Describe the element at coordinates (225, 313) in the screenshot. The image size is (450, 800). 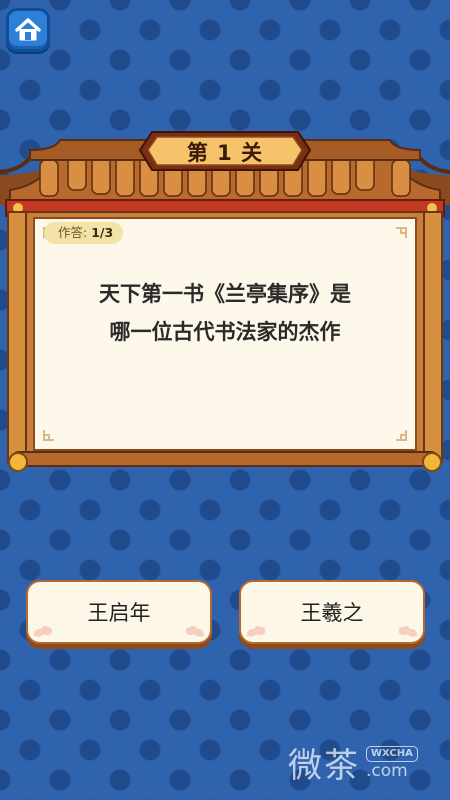
I see `question-text: 天下第一书《兰亭集序》是 哪一位古代书法家的杰作` at that location.